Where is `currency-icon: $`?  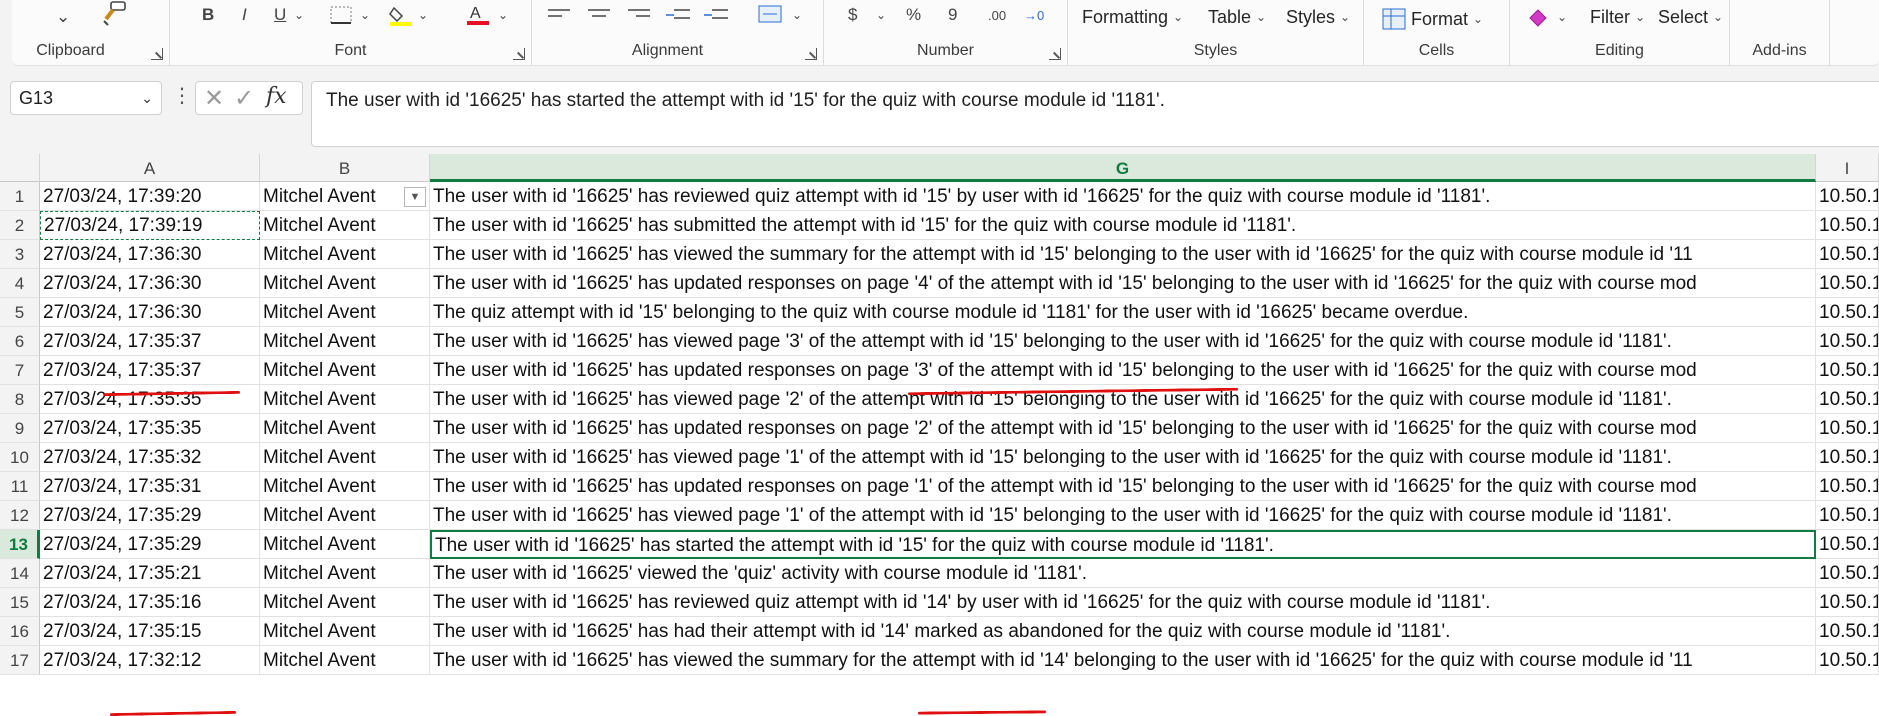
currency-icon: $ is located at coordinates (852, 15).